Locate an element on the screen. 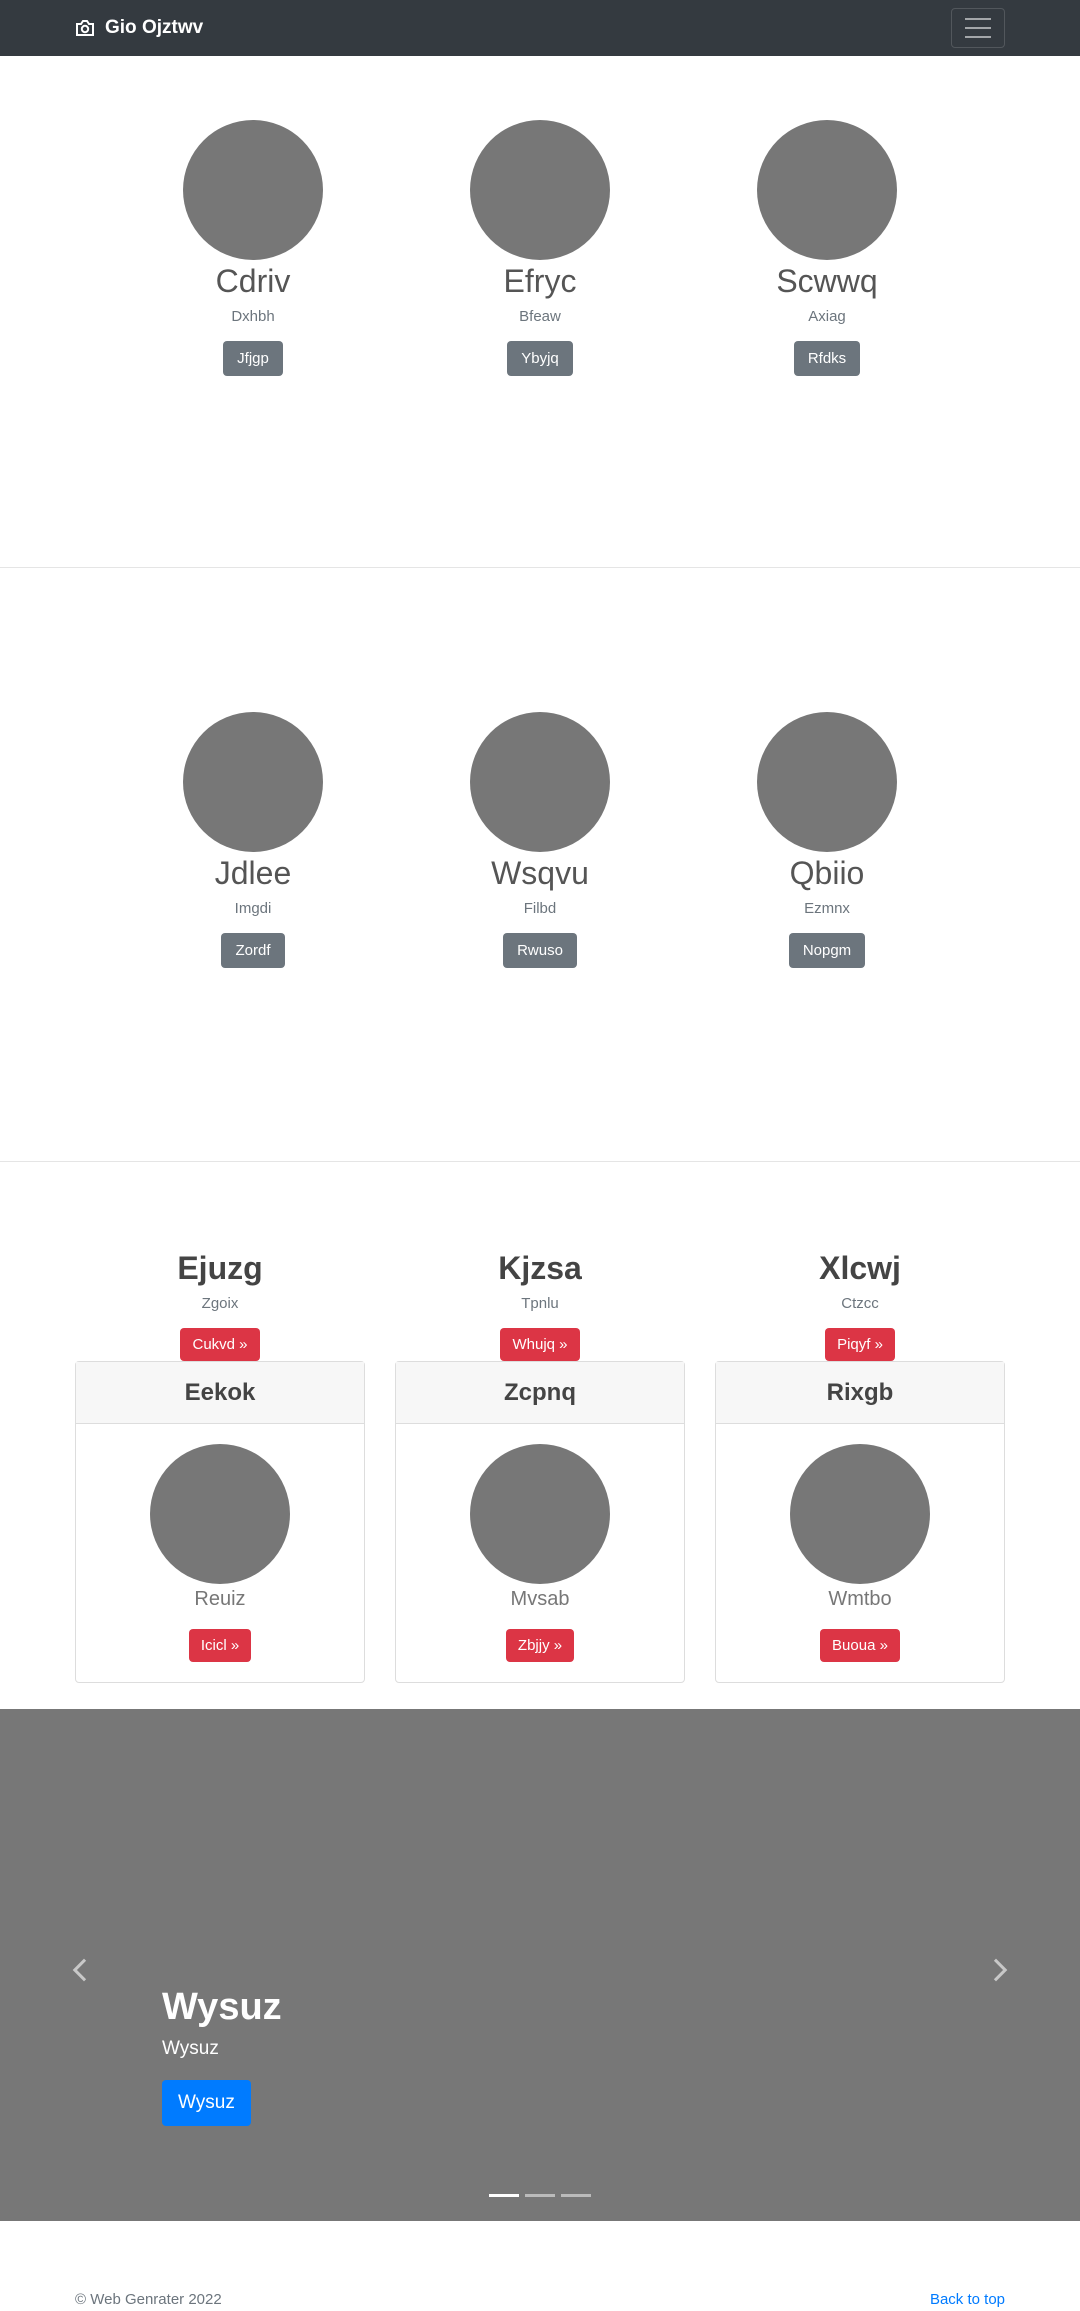  brand-text: Gio Ojztwv is located at coordinates (154, 27).